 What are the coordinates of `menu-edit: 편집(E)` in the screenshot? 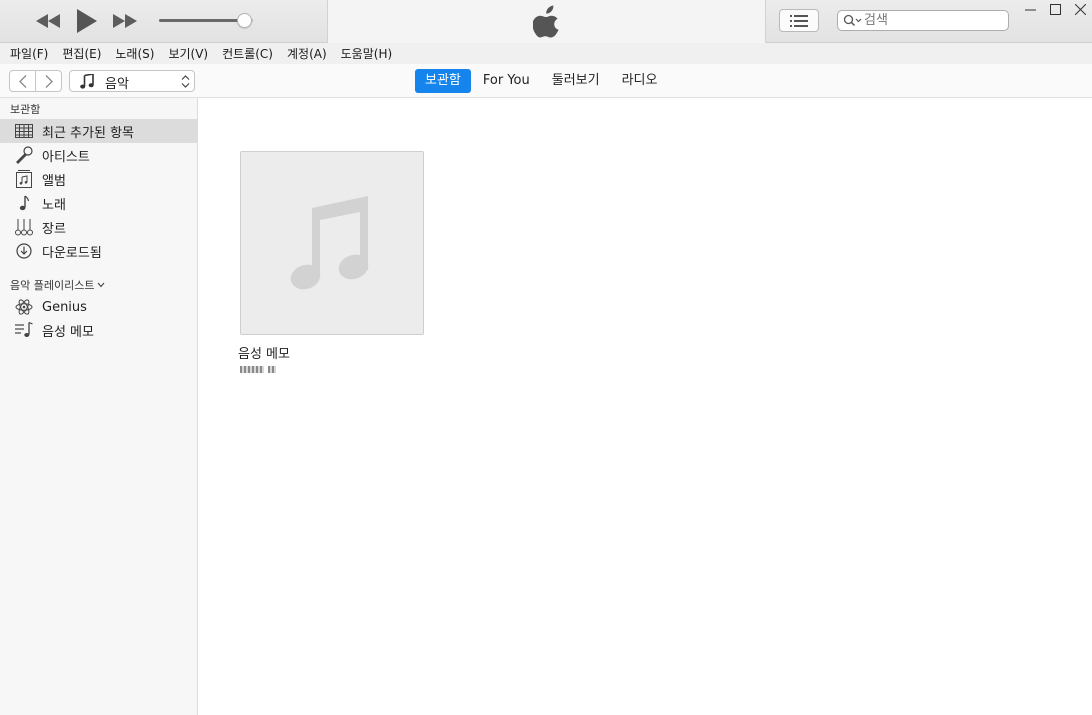 It's located at (81, 53).